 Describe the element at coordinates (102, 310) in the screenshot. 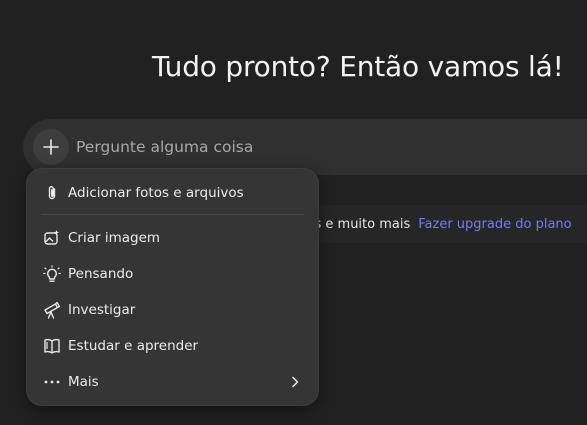

I see `menu-item-label: Investigar` at that location.